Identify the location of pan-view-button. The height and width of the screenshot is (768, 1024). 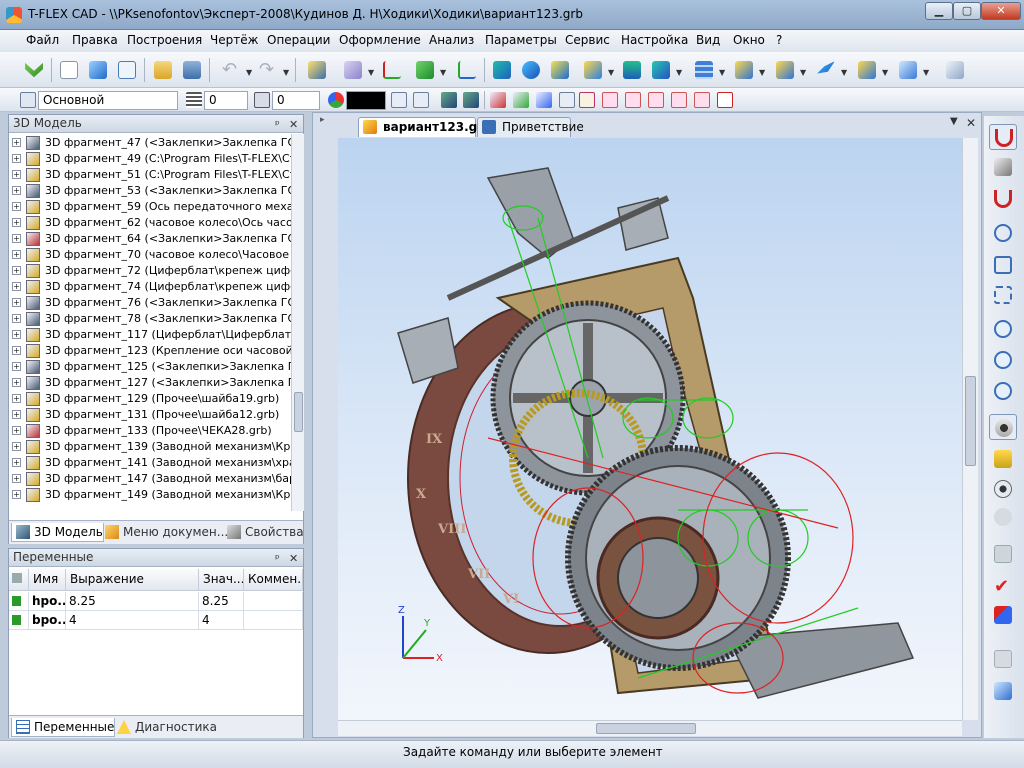
(1003, 459).